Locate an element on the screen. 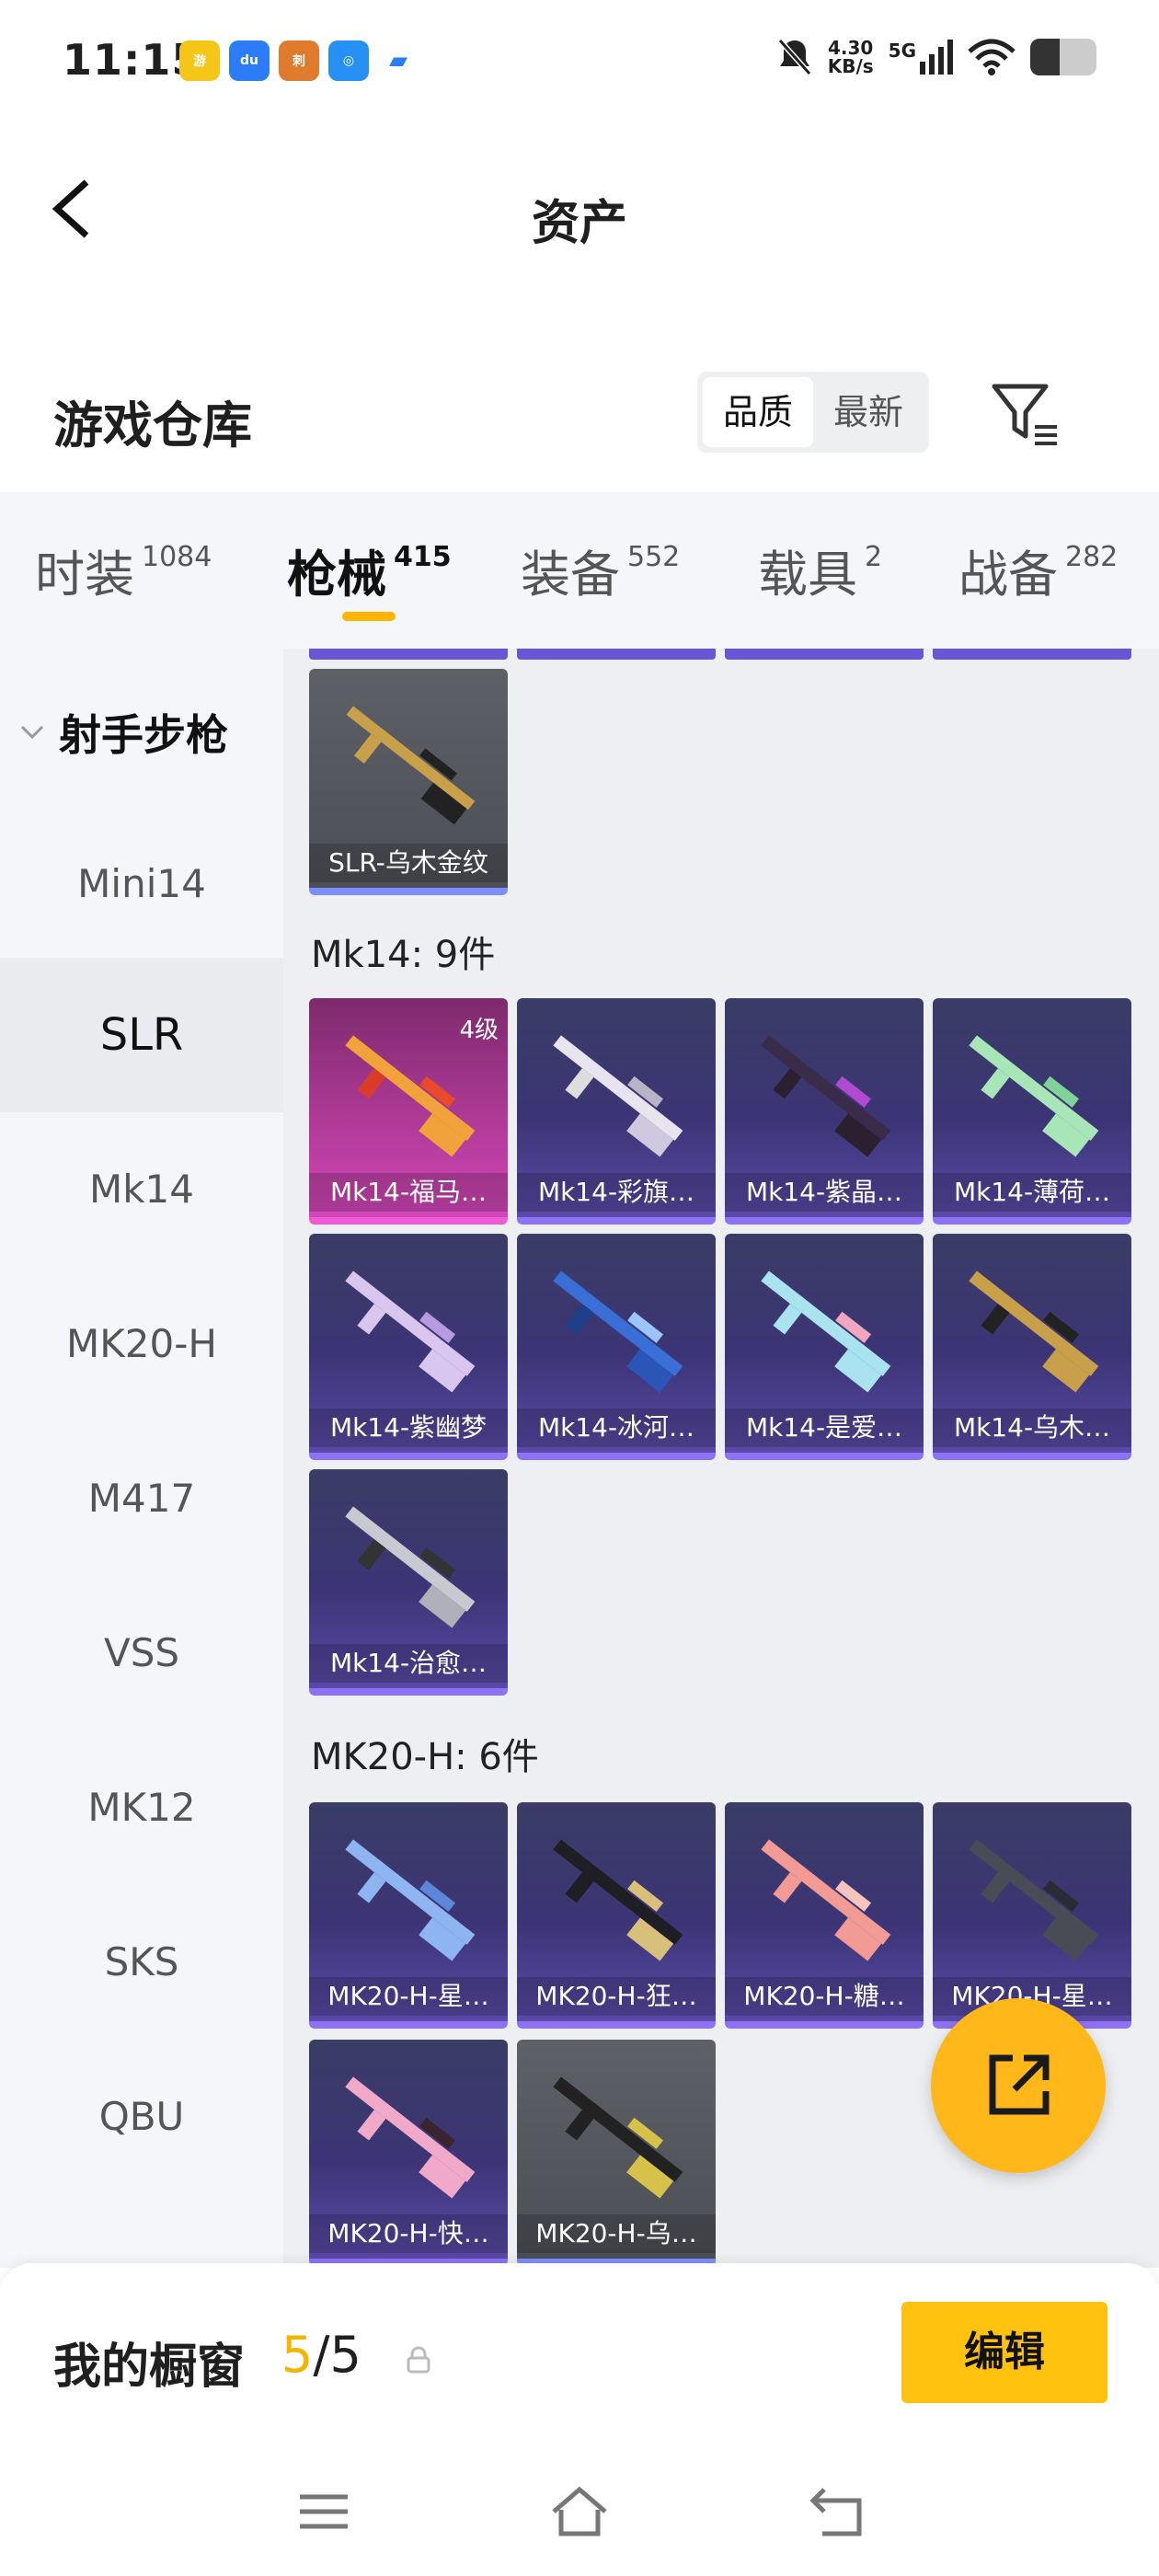 The image size is (1159, 2576). title-bar: 资产 is located at coordinates (579, 211).